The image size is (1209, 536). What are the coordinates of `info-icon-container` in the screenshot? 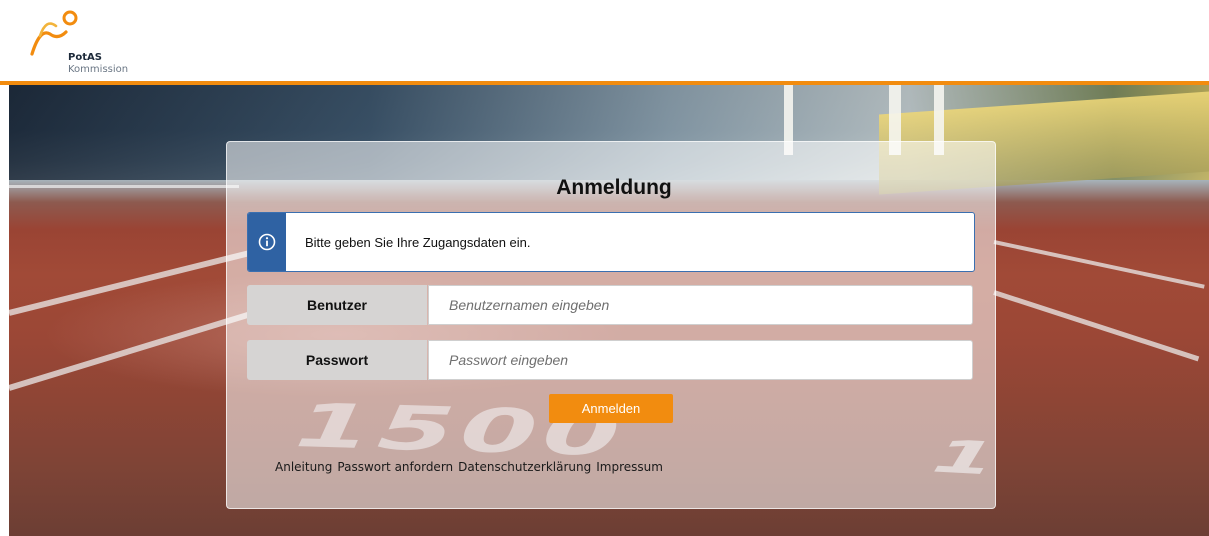 It's located at (267, 242).